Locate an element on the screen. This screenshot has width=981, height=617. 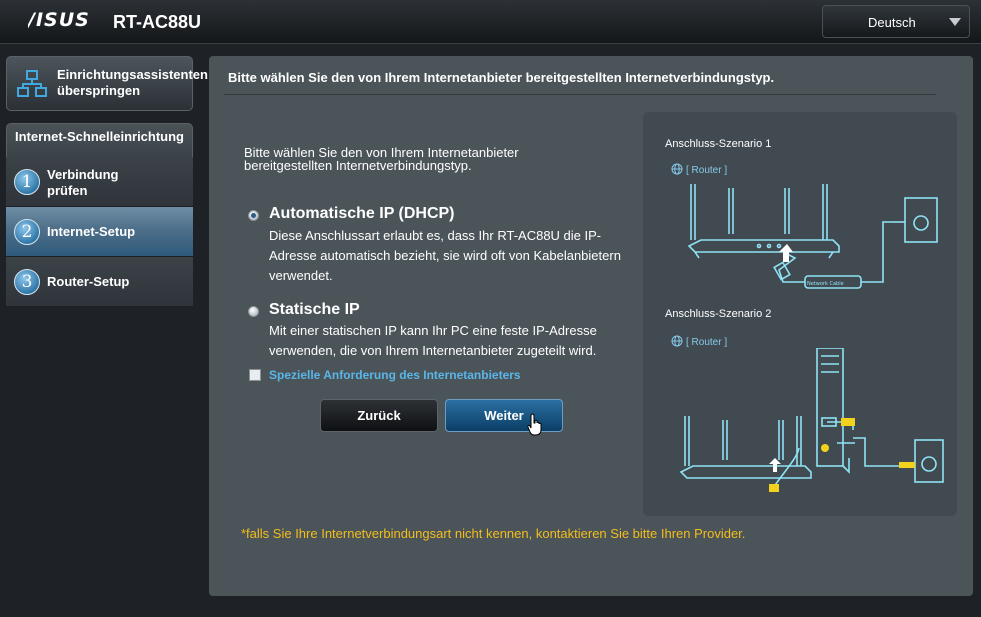
back-button: Zurück is located at coordinates (379, 415).